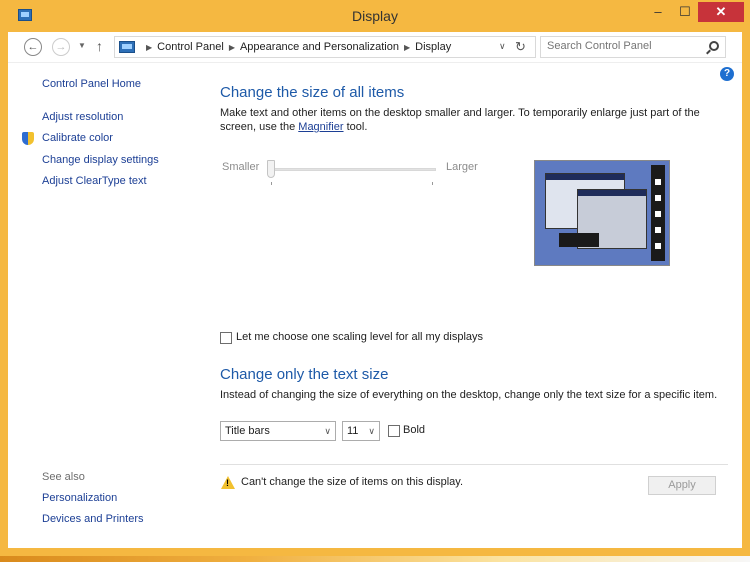 The height and width of the screenshot is (562, 750). Describe the element at coordinates (33, 47) in the screenshot. I see `back-button: ←` at that location.